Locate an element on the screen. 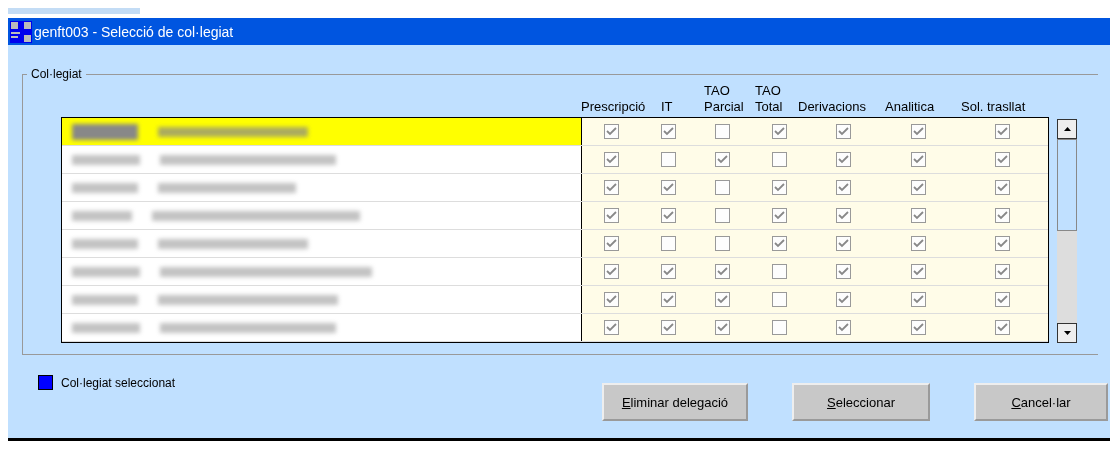 The image size is (1110, 457). table-row is located at coordinates (322, 131).